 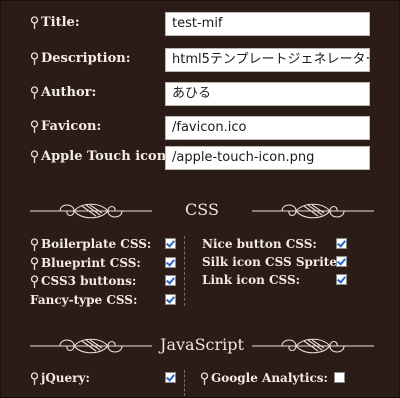 What do you see at coordinates (267, 158) in the screenshot?
I see `apple-touch-input: /apple-touch-icon.png` at bounding box center [267, 158].